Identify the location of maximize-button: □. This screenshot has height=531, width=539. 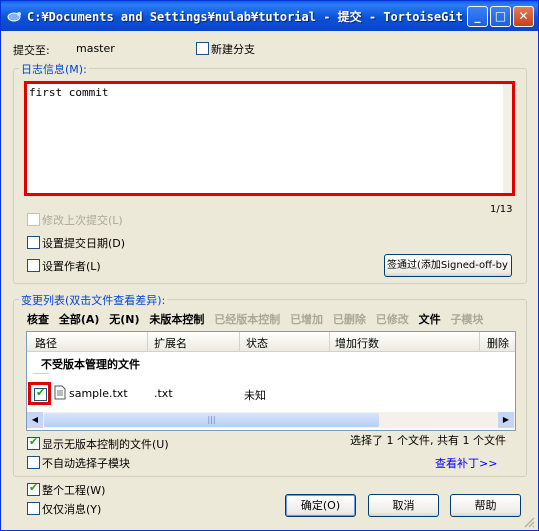
(500, 16).